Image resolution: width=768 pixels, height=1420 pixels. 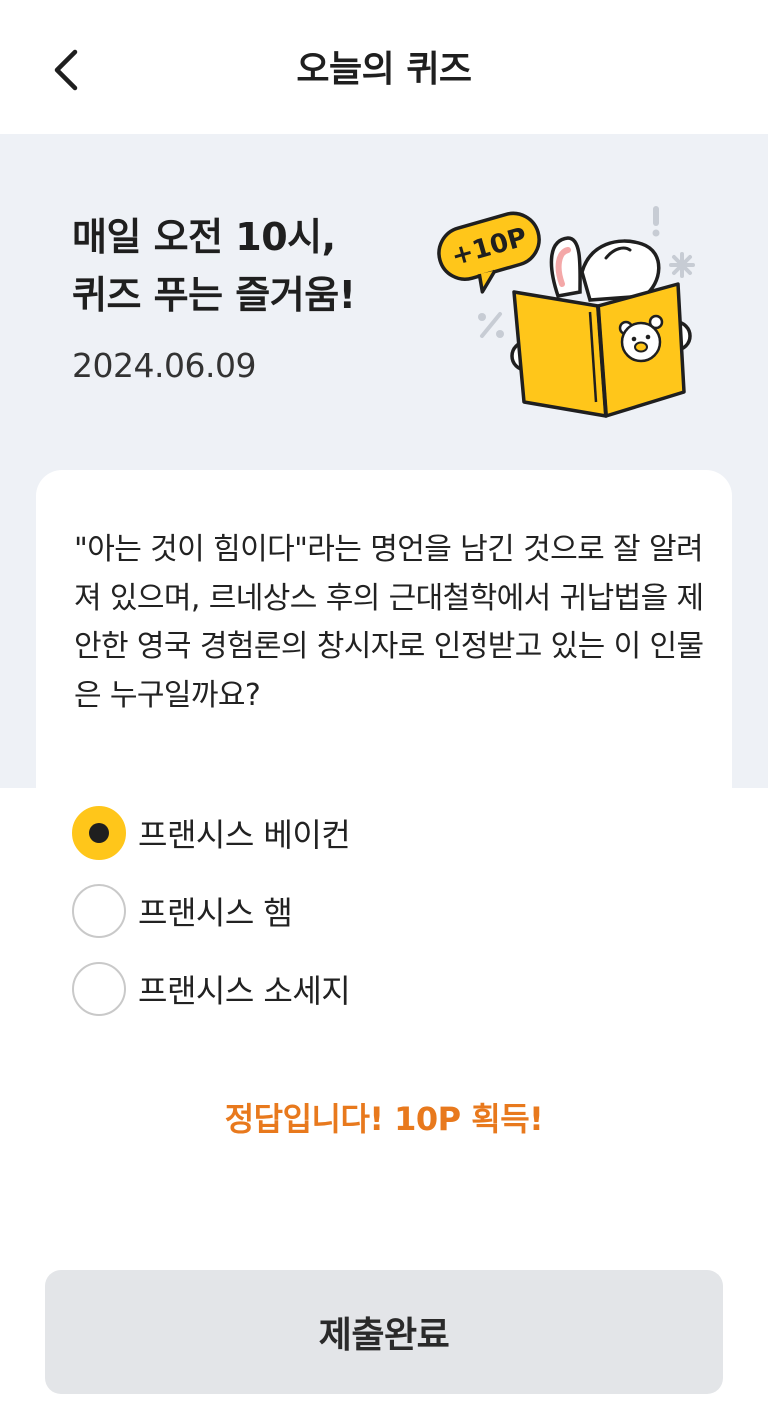 What do you see at coordinates (384, 69) in the screenshot?
I see `page-title: 오늘의 퀴즈` at bounding box center [384, 69].